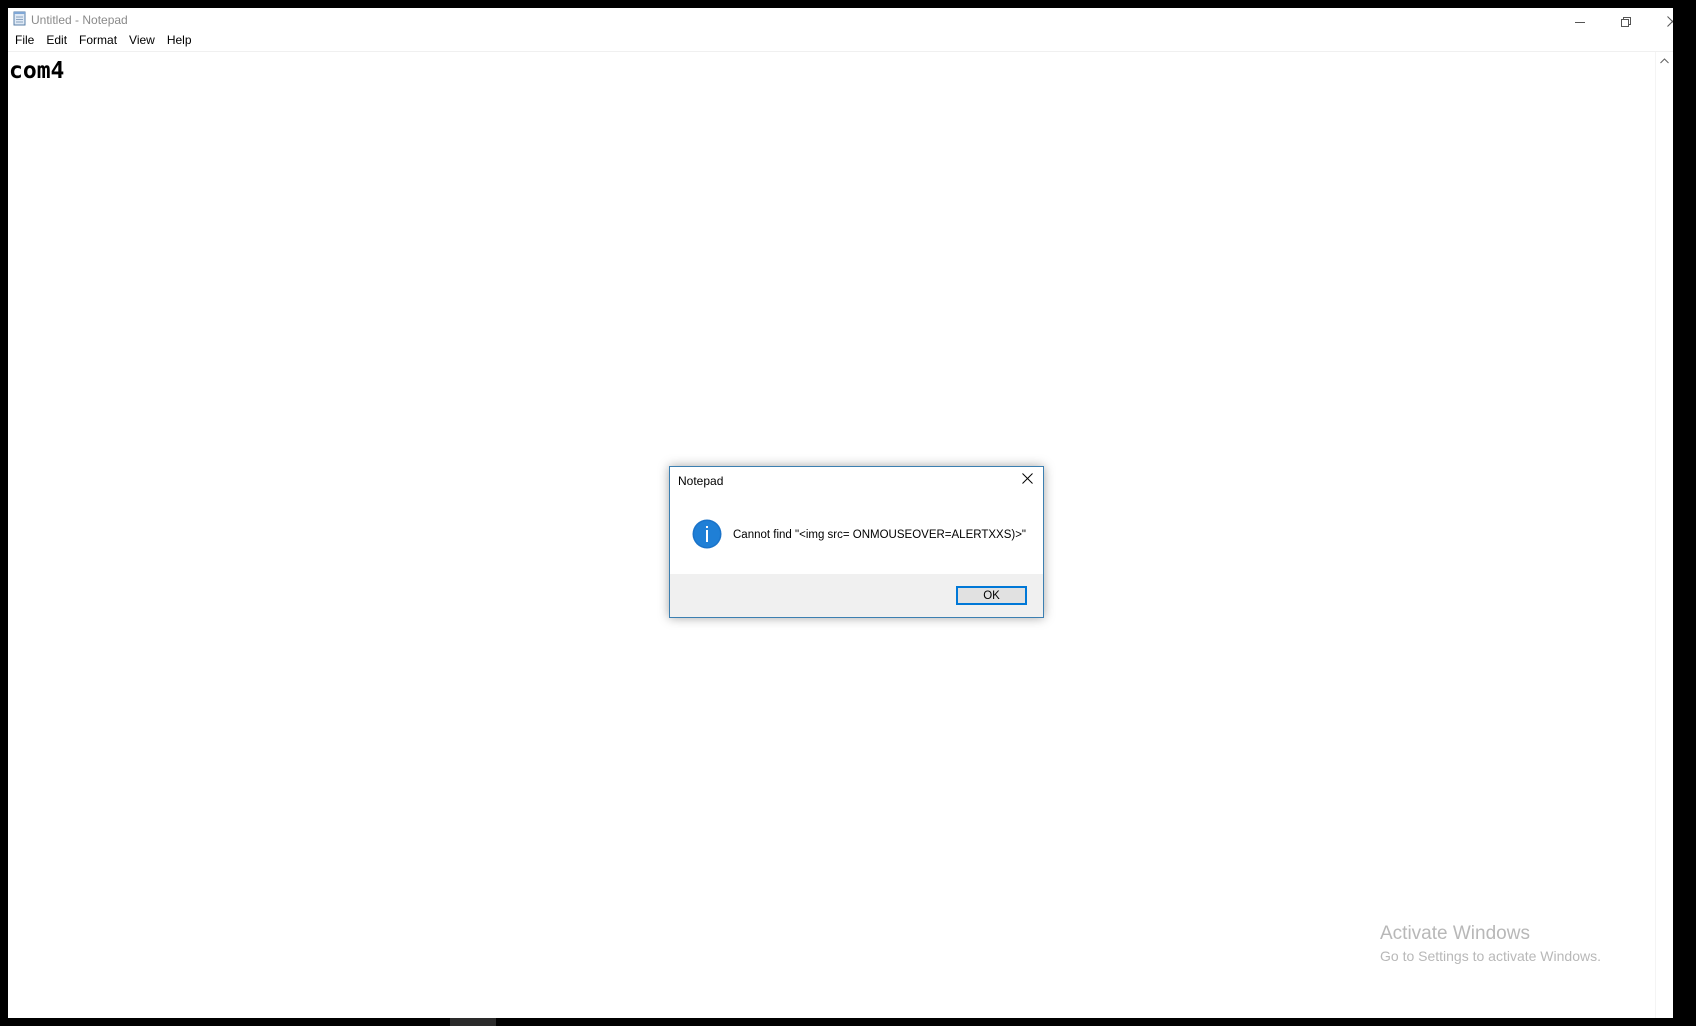 This screenshot has height=1026, width=1696. I want to click on menu-view: View, so click(142, 40).